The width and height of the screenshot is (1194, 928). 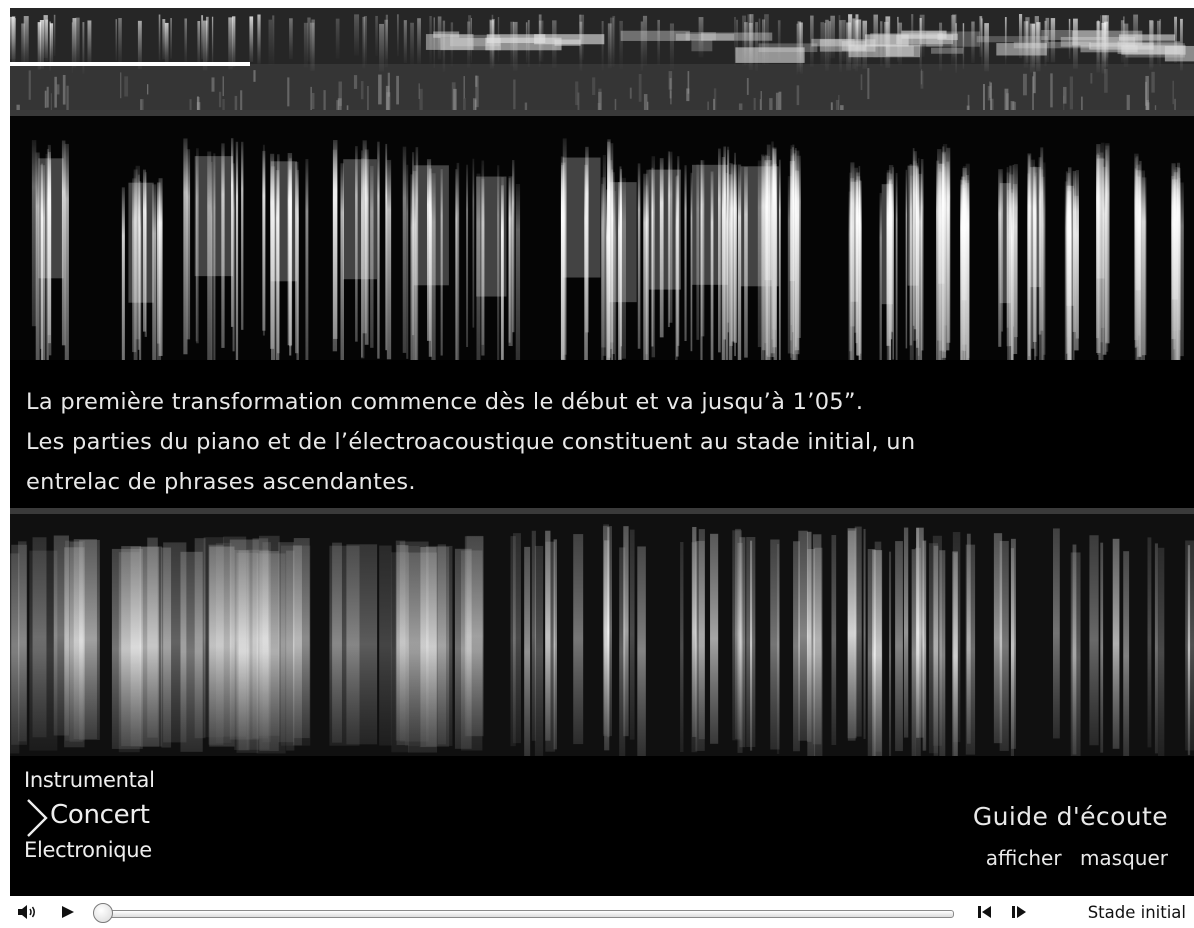 What do you see at coordinates (37, 818) in the screenshot?
I see `chevron-right-icon` at bounding box center [37, 818].